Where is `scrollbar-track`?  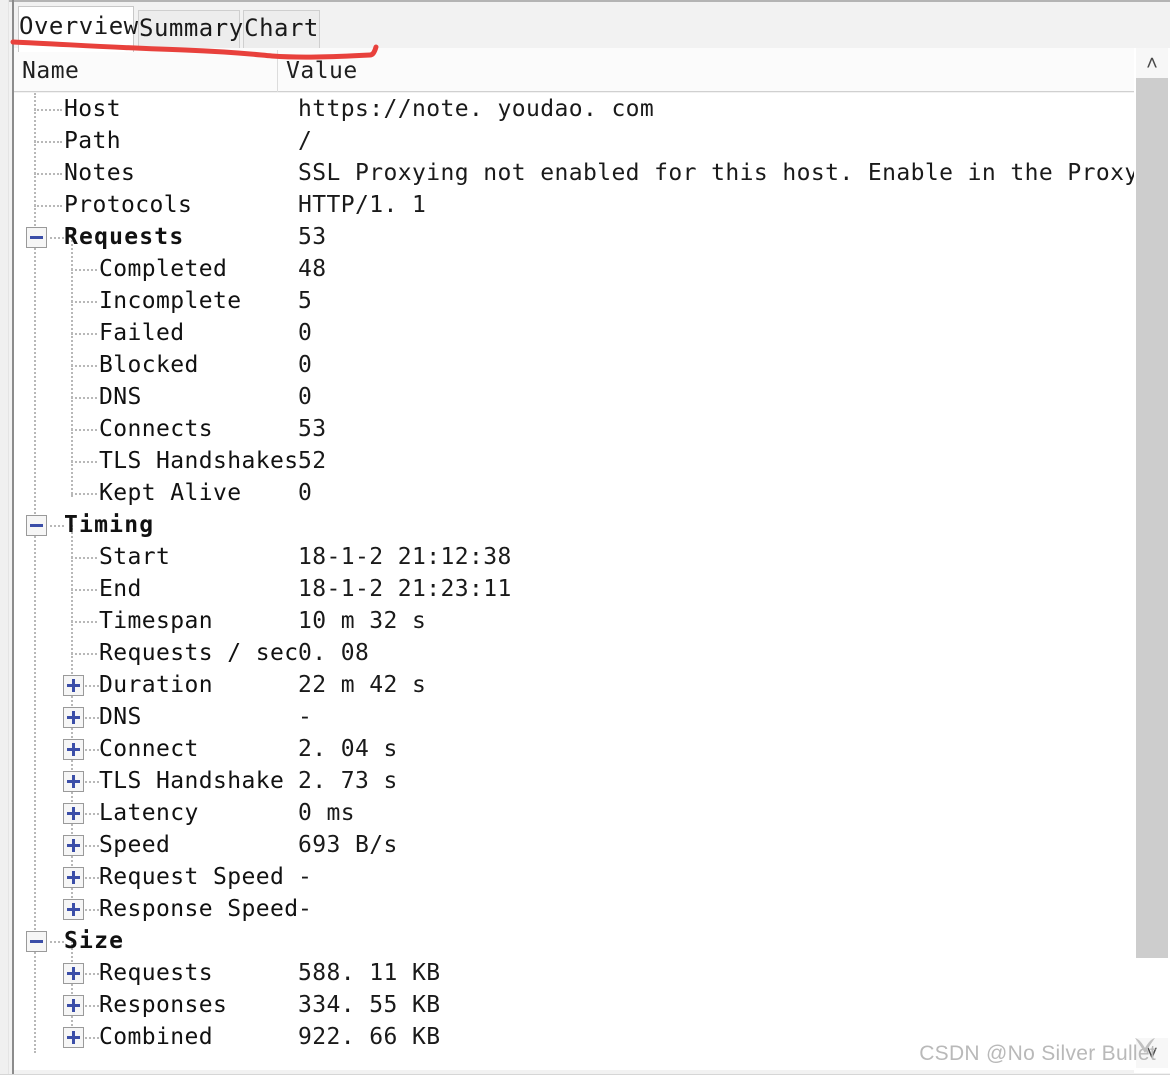
scrollbar-track is located at coordinates (1152, 558).